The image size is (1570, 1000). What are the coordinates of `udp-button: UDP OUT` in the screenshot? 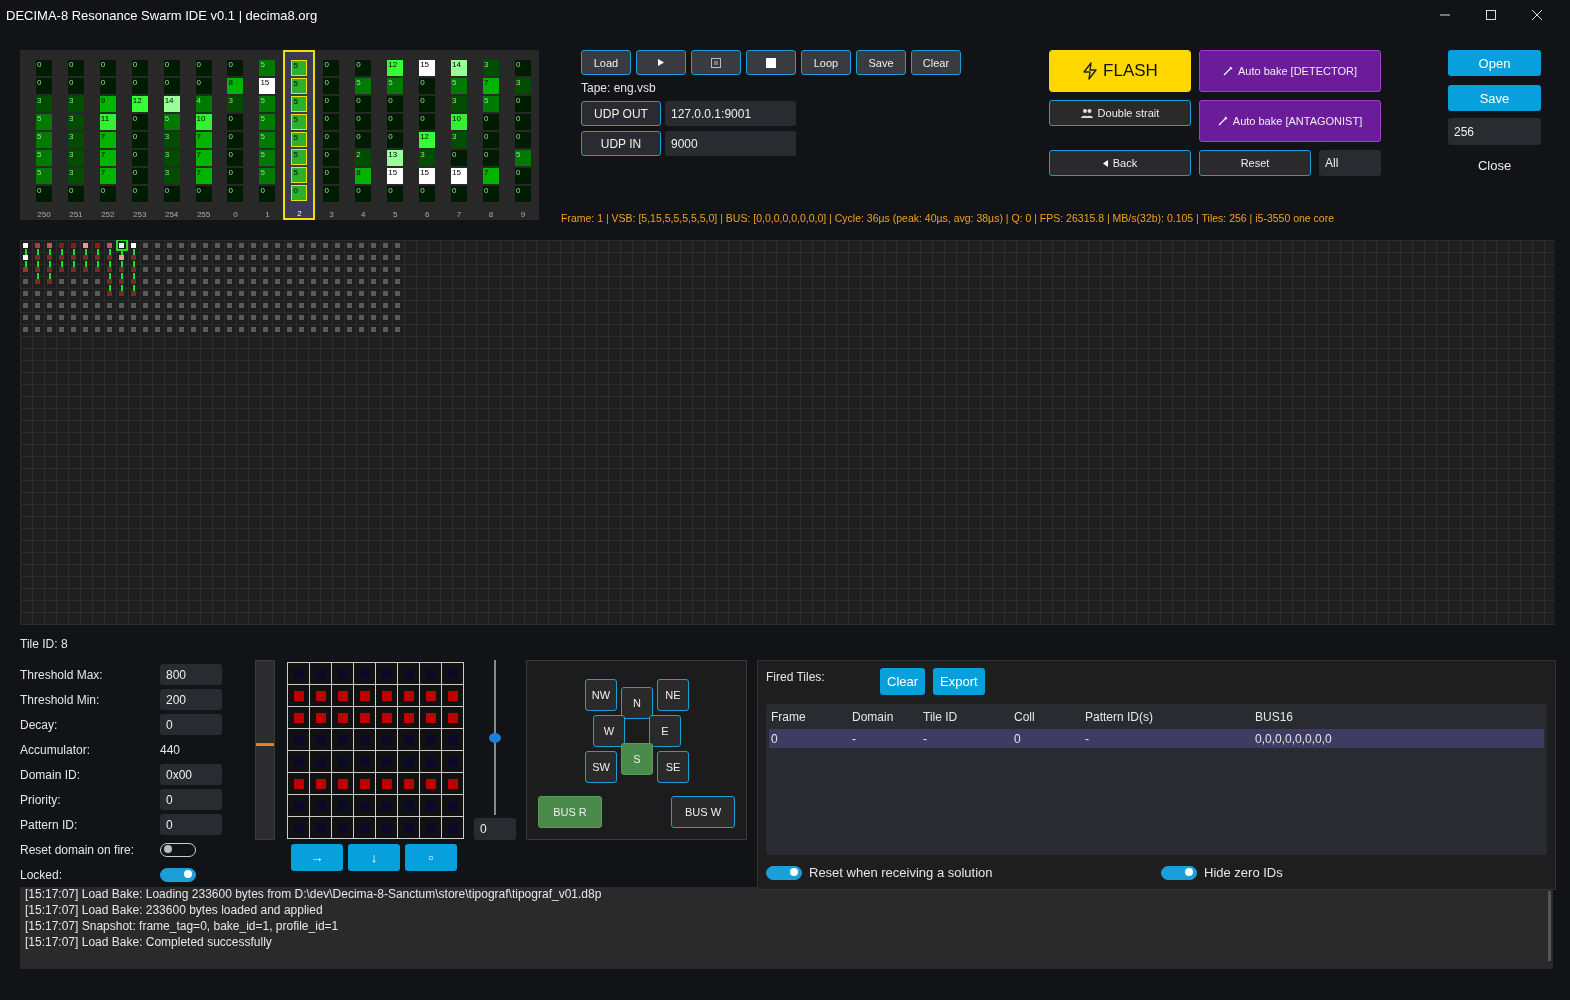 It's located at (621, 113).